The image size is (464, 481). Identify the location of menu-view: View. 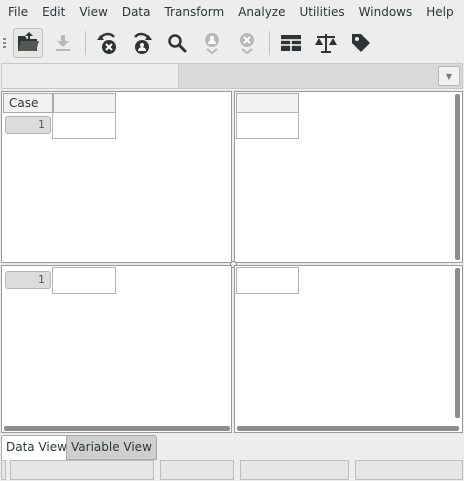
(93, 12).